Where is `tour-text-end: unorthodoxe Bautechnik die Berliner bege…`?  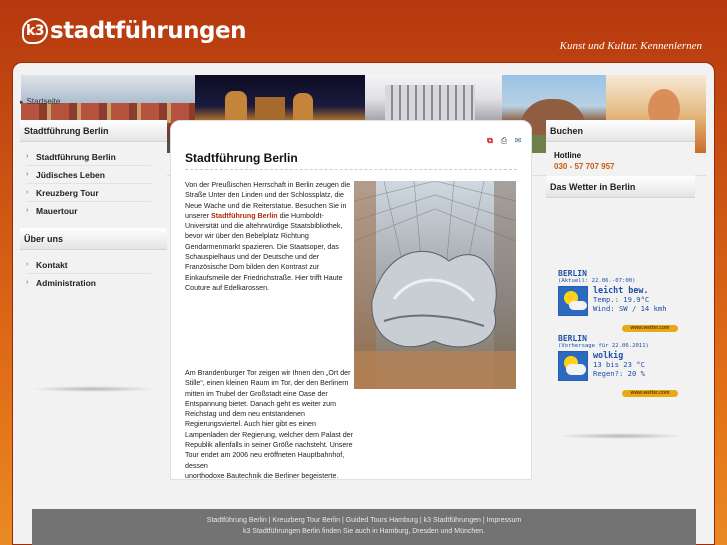
tour-text-end: unorthodoxe Bautechnik die Berliner bege… is located at coordinates (262, 475).